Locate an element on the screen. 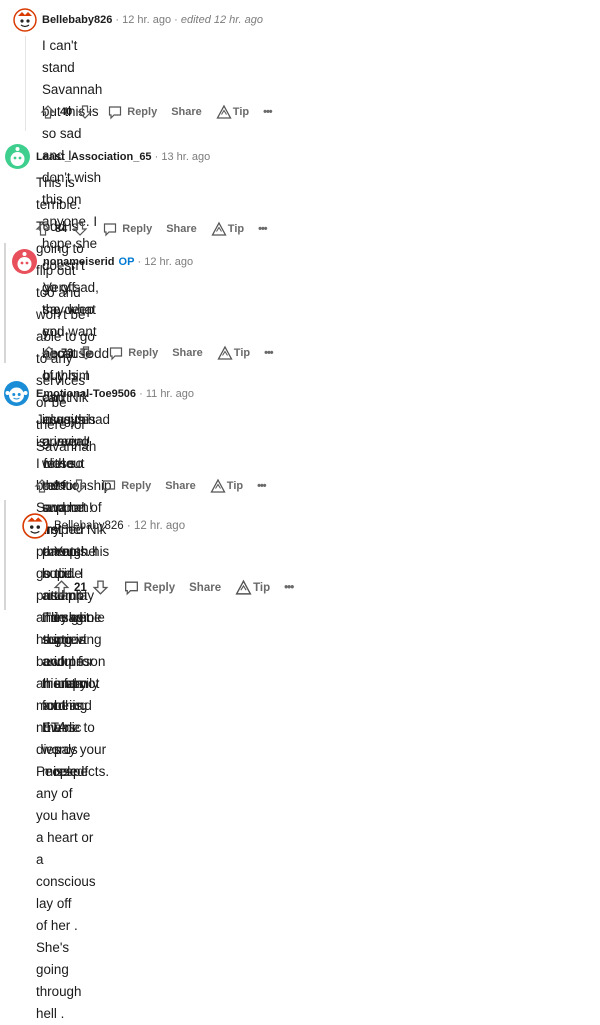 Image resolution: width=600 pixels, height=1025 pixels. comment-meta: Bellebaby826 · 12 hr. ago is located at coordinates (120, 526).